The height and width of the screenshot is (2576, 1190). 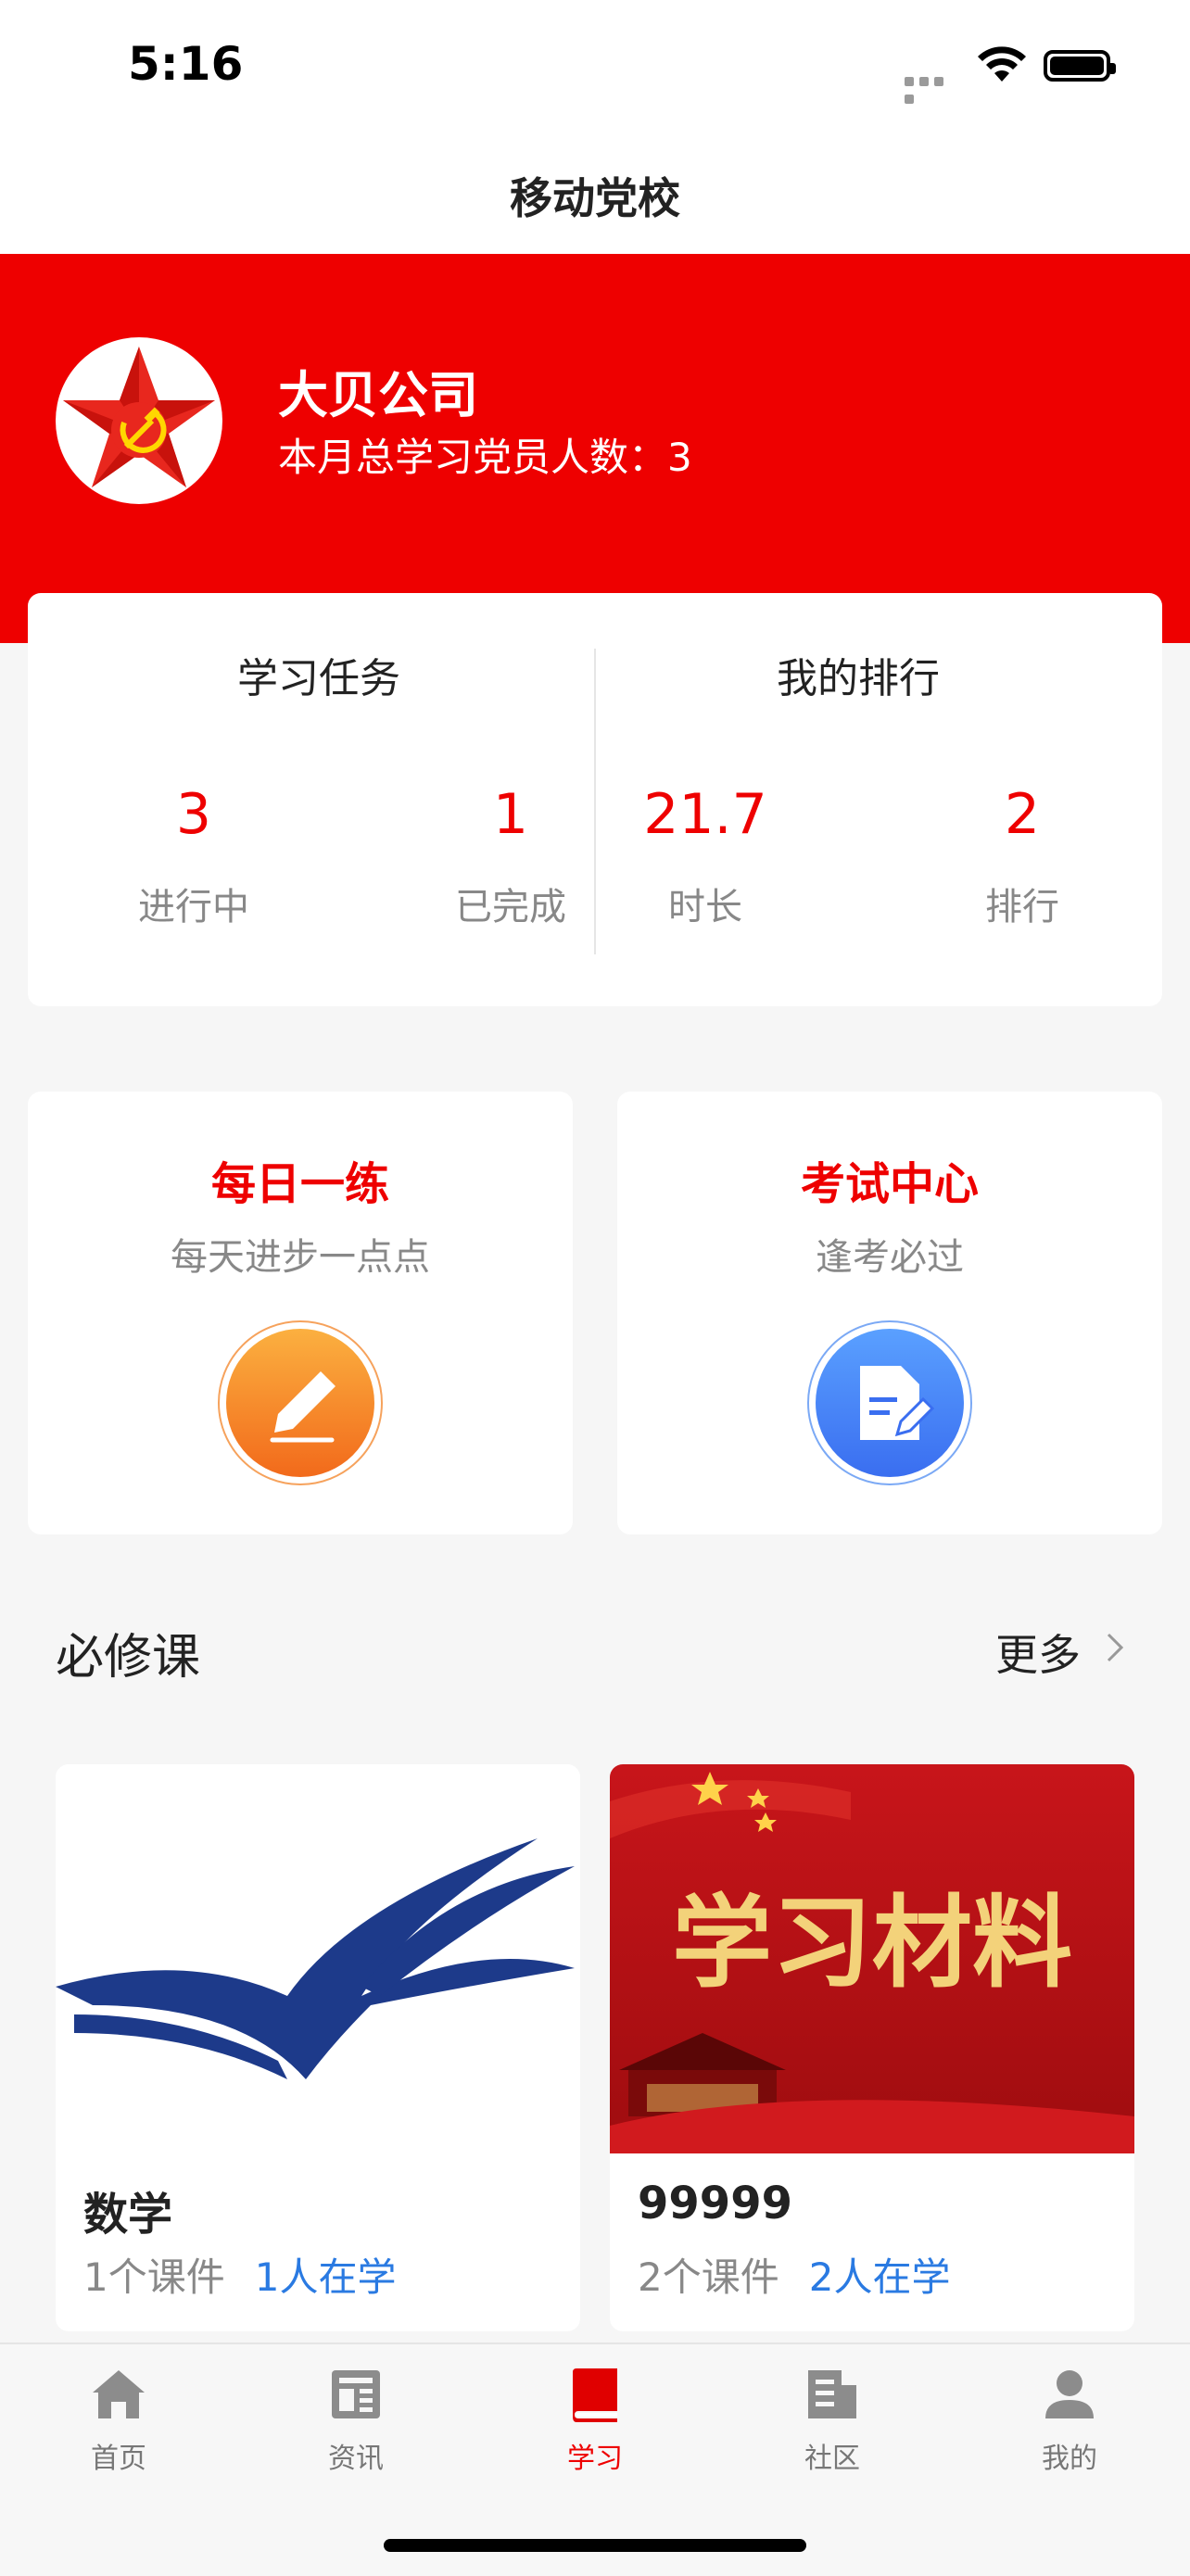 What do you see at coordinates (595, 2459) in the screenshot?
I see `tab-label: 学习` at bounding box center [595, 2459].